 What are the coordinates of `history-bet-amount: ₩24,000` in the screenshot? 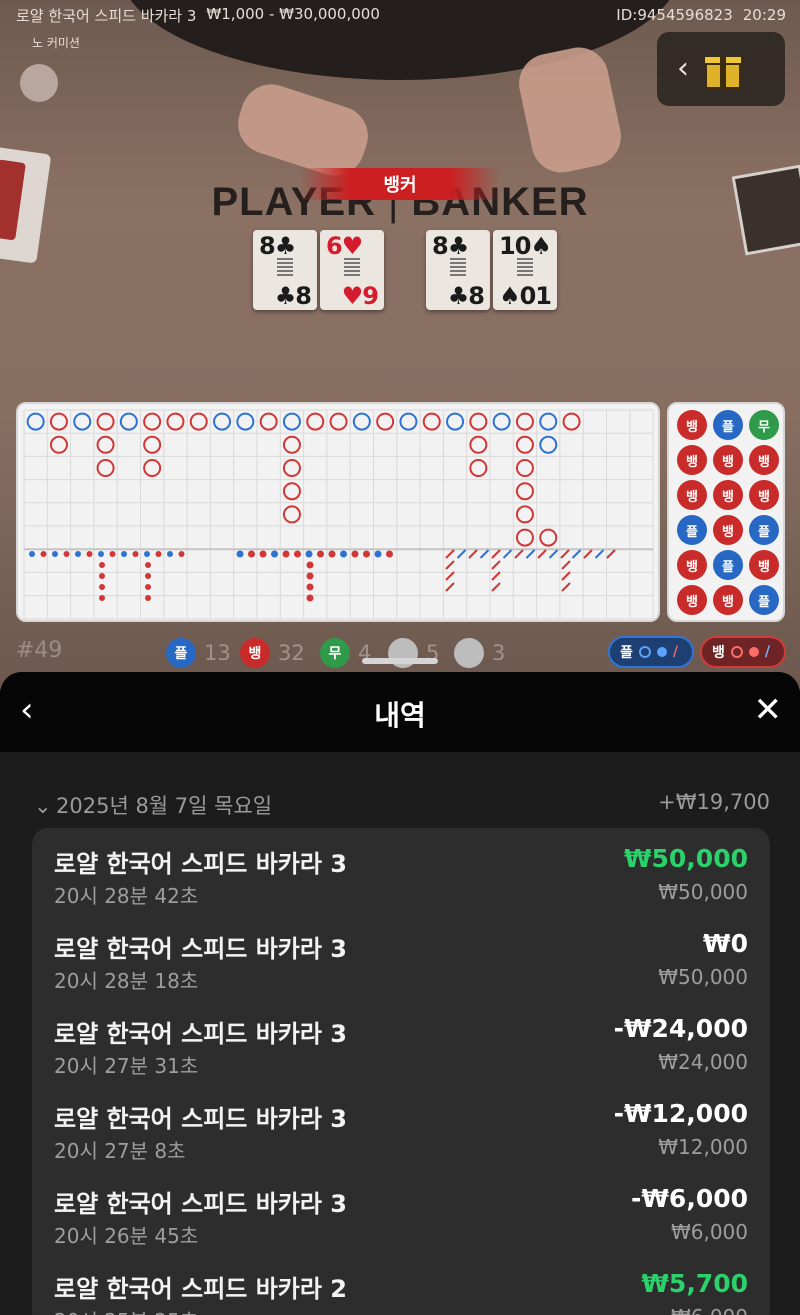 It's located at (703, 1062).